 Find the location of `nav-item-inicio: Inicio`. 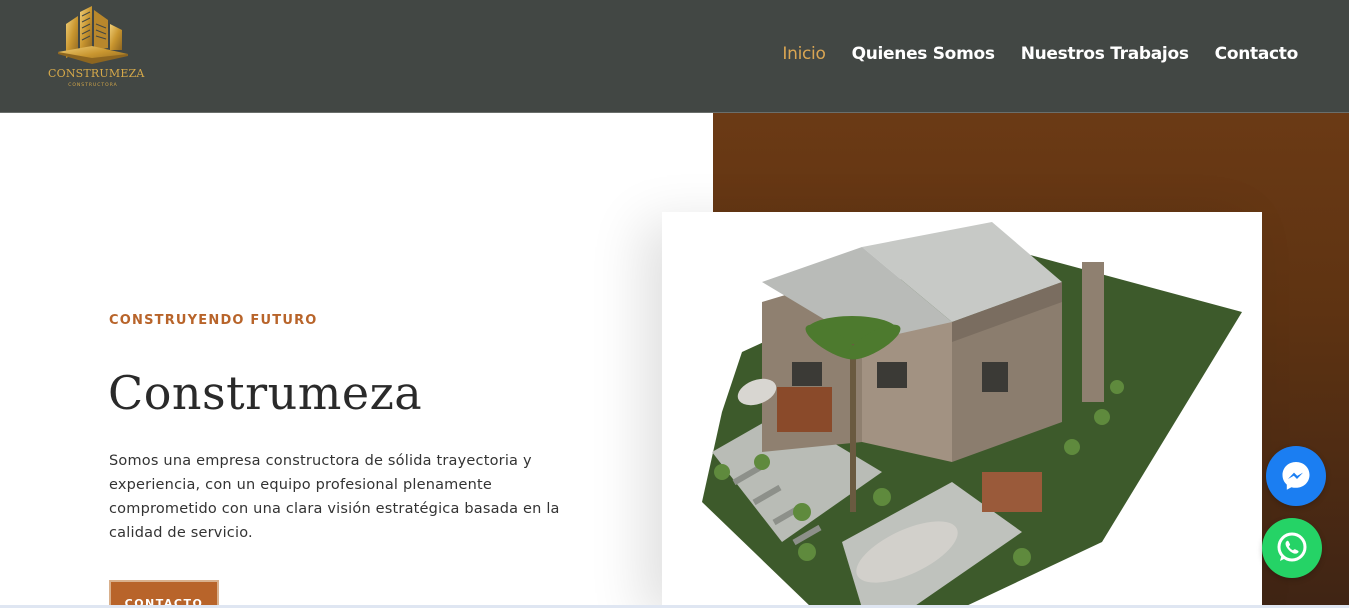

nav-item-inicio: Inicio is located at coordinates (803, 54).